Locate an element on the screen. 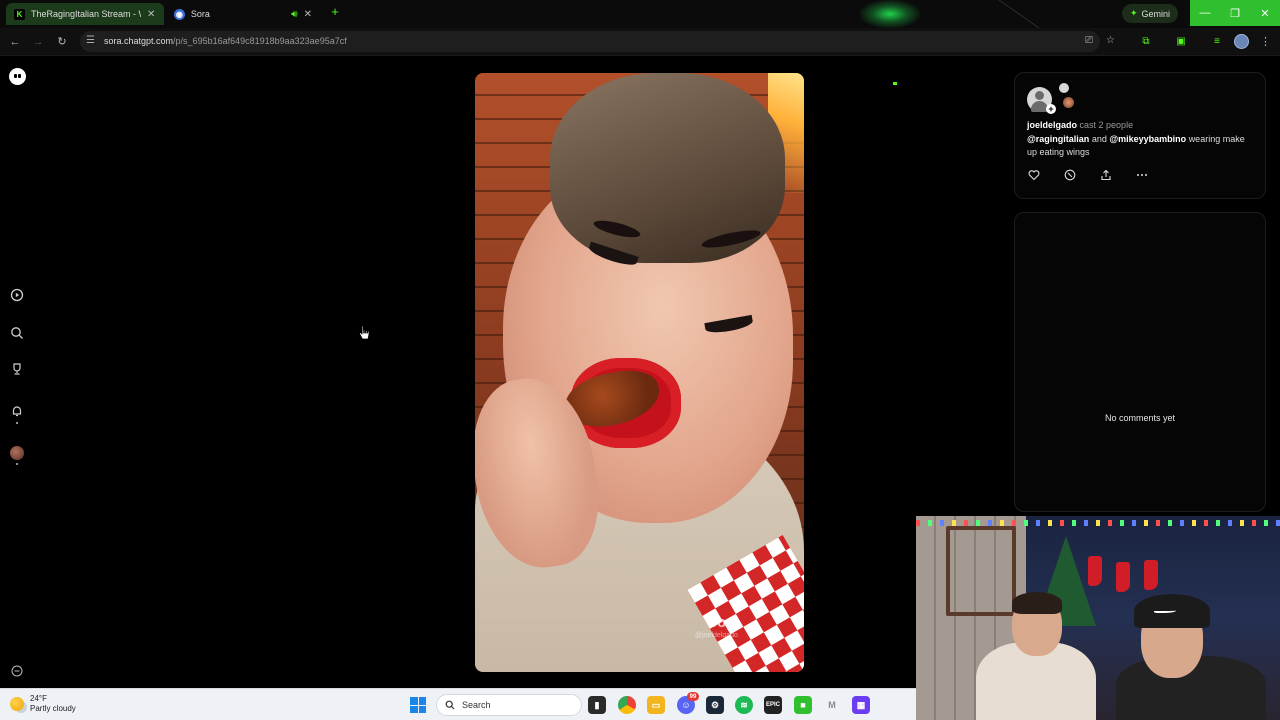 The height and width of the screenshot is (720, 1280). tab-sora: ◉ Sora 🔊︎ ✕ is located at coordinates (243, 14).